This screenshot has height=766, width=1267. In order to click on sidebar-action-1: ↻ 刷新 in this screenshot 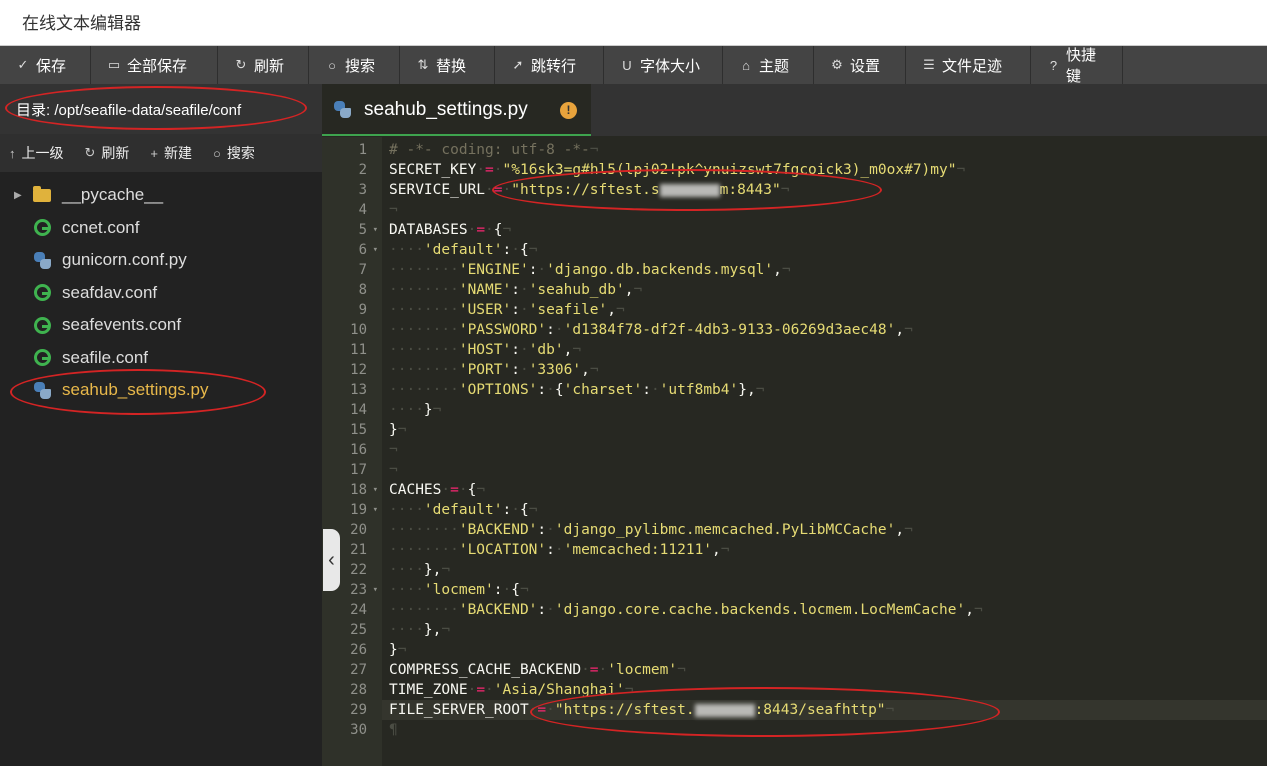, I will do `click(107, 153)`.